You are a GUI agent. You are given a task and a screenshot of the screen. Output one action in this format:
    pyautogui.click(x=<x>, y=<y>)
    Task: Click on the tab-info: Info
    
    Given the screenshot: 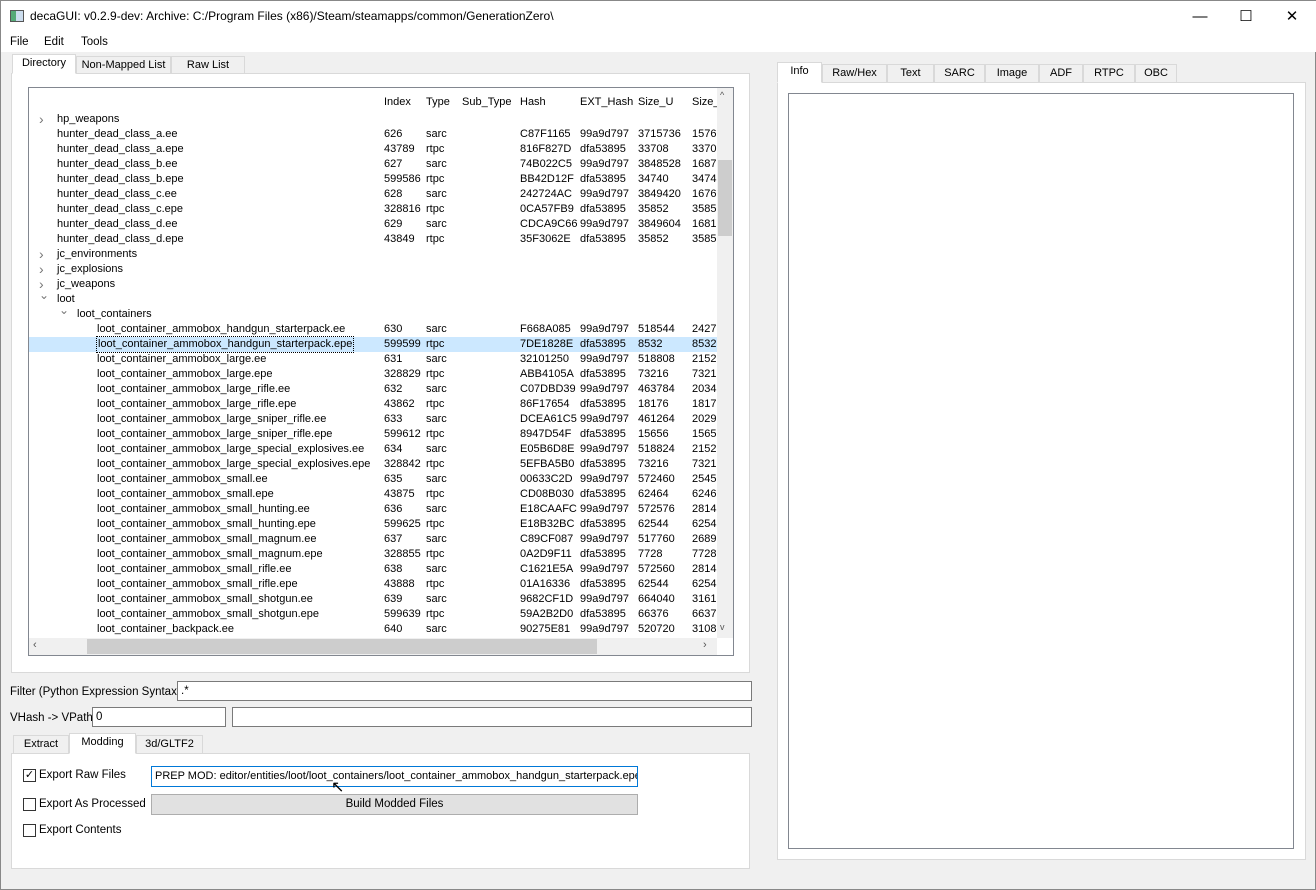 What is the action you would take?
    pyautogui.click(x=799, y=72)
    